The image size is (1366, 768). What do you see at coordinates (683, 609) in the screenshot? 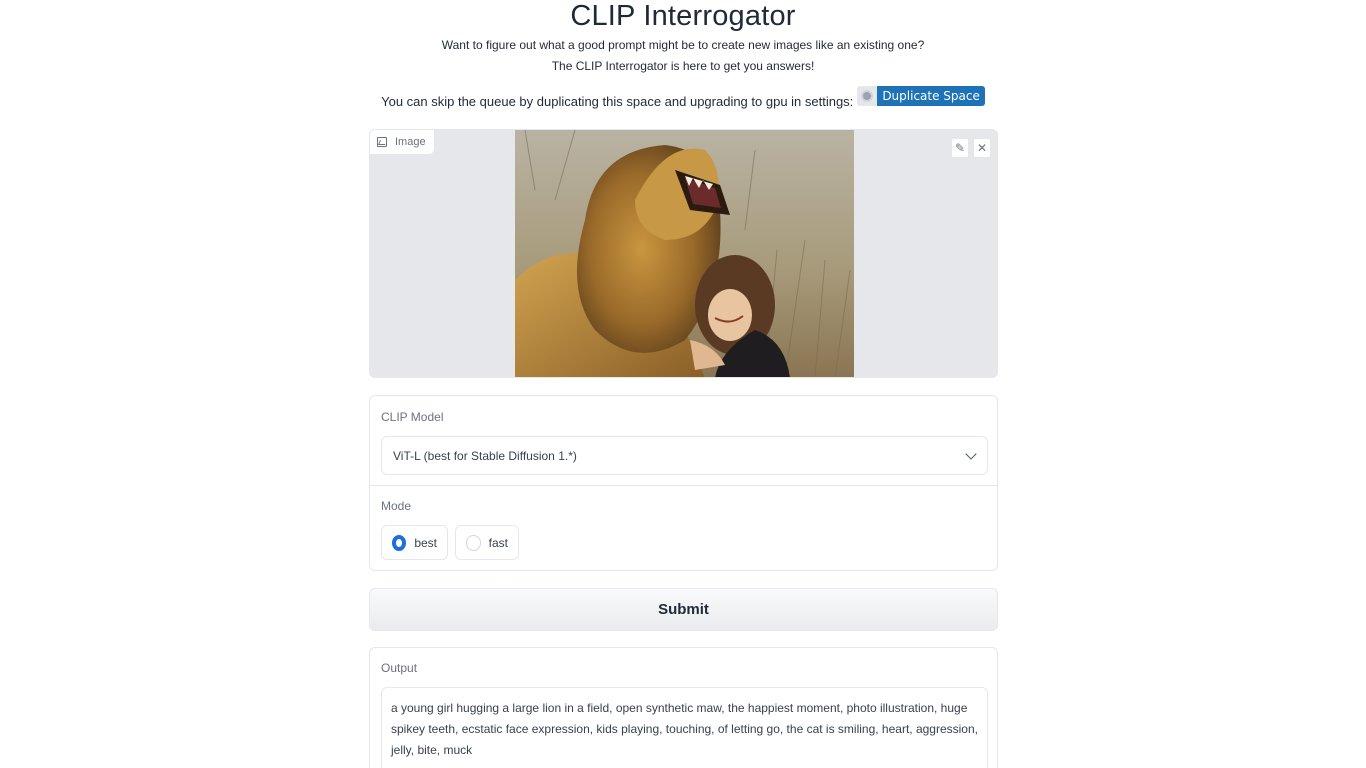
I see `submit-button: Submit` at bounding box center [683, 609].